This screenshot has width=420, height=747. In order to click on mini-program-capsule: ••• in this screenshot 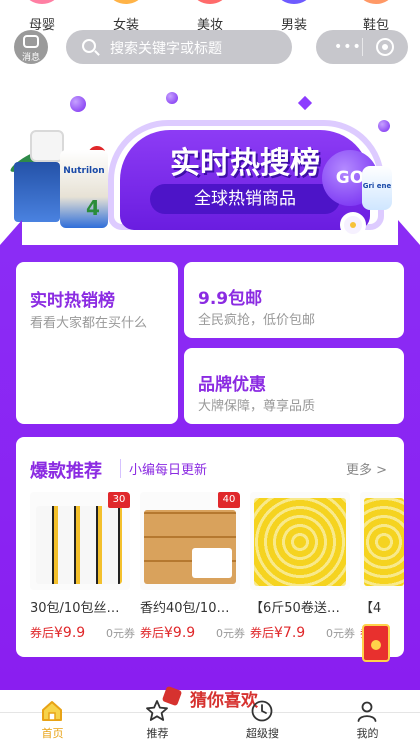, I will do `click(362, 47)`.